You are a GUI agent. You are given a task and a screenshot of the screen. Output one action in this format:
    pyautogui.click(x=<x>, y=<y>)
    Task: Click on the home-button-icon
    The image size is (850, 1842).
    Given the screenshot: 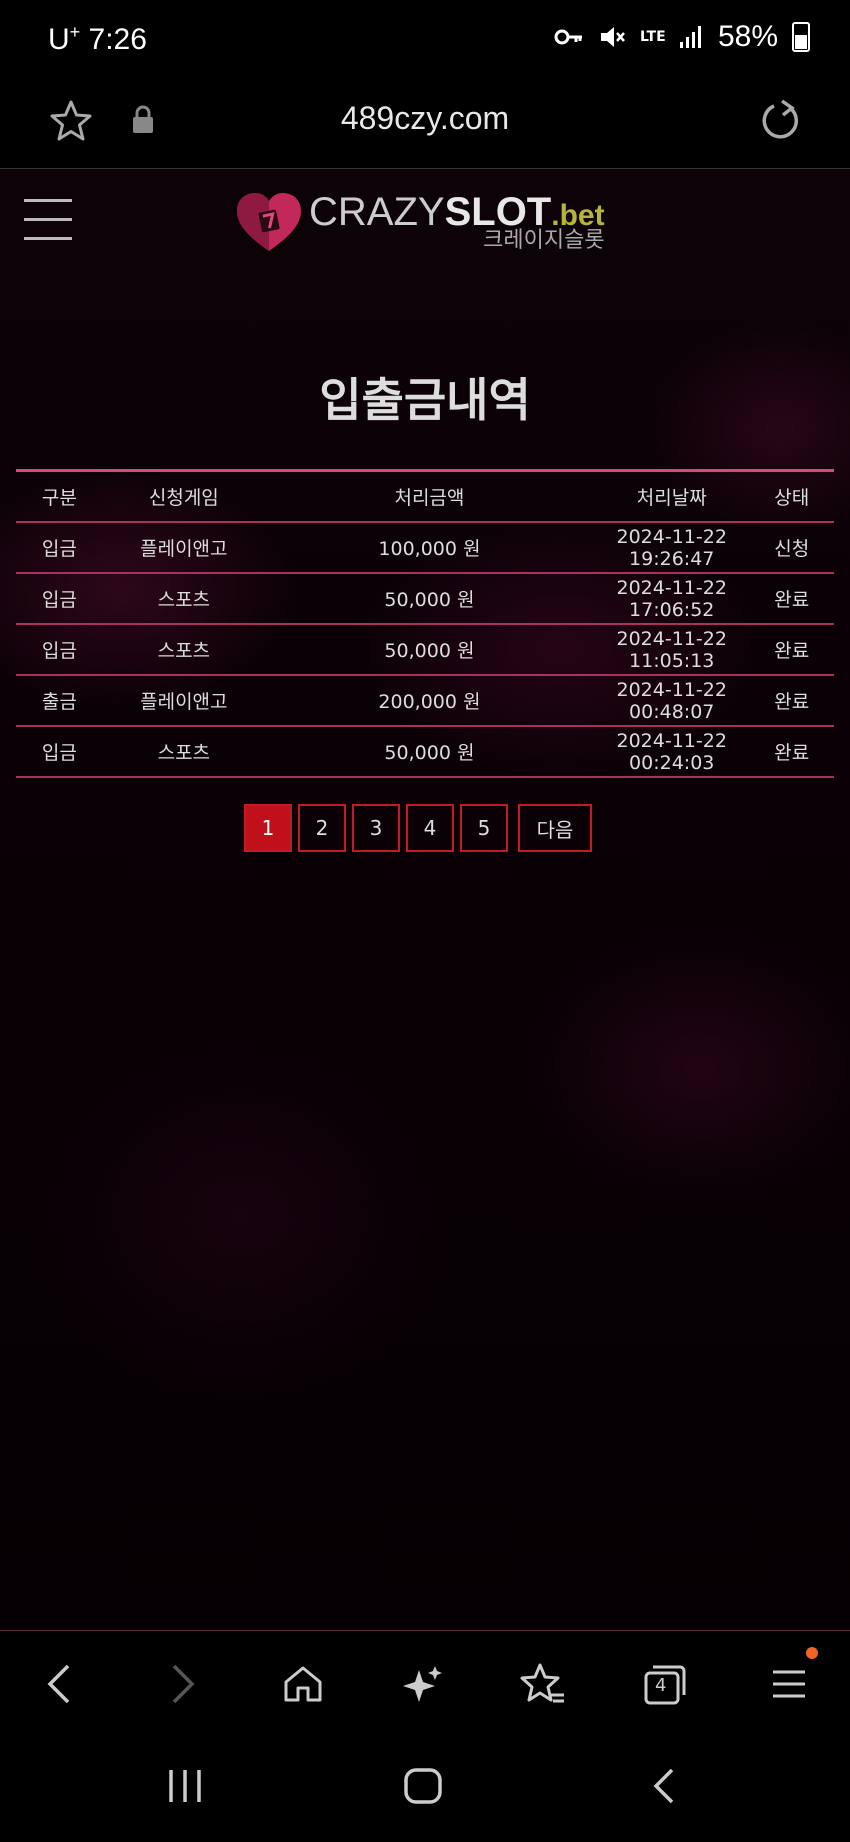 What is the action you would take?
    pyautogui.click(x=423, y=1786)
    